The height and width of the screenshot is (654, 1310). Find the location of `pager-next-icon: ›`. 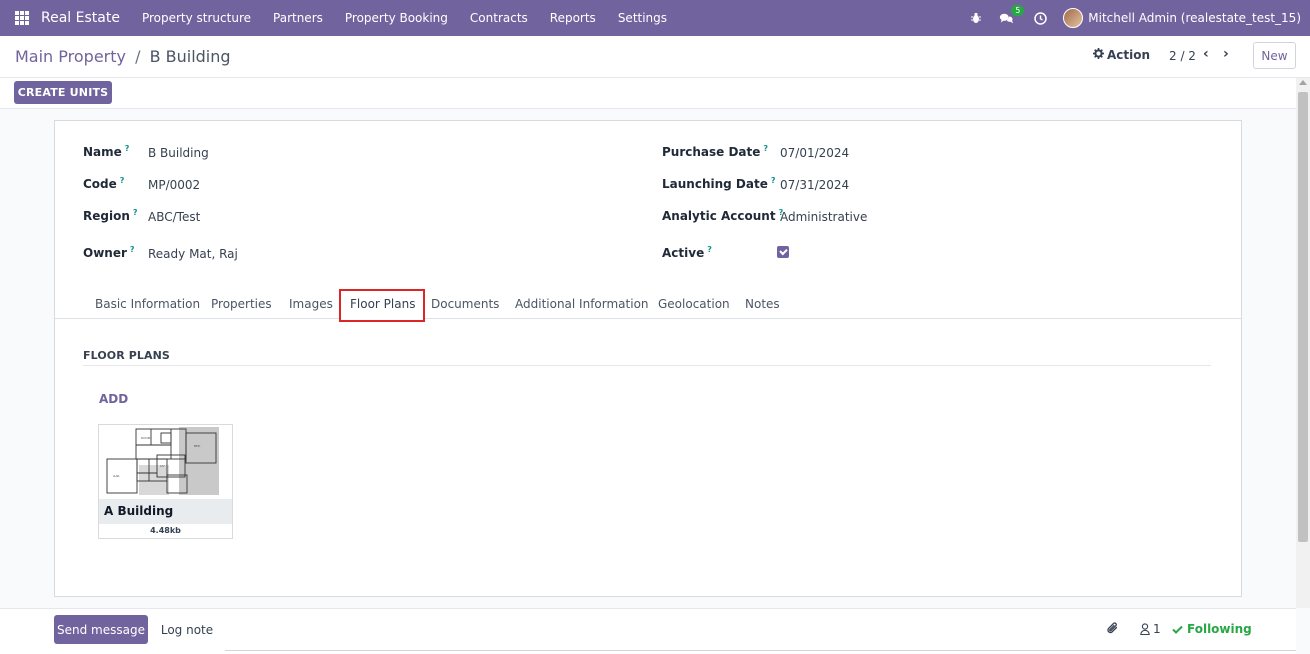

pager-next-icon: › is located at coordinates (1226, 54).